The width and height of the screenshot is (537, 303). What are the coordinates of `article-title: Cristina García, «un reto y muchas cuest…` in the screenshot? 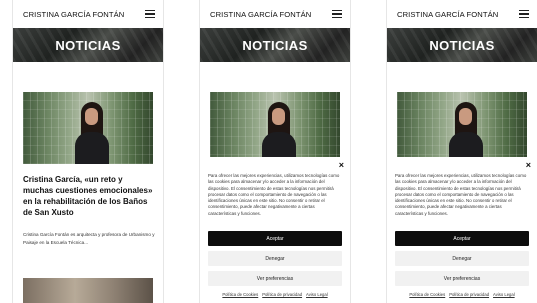 It's located at (89, 196).